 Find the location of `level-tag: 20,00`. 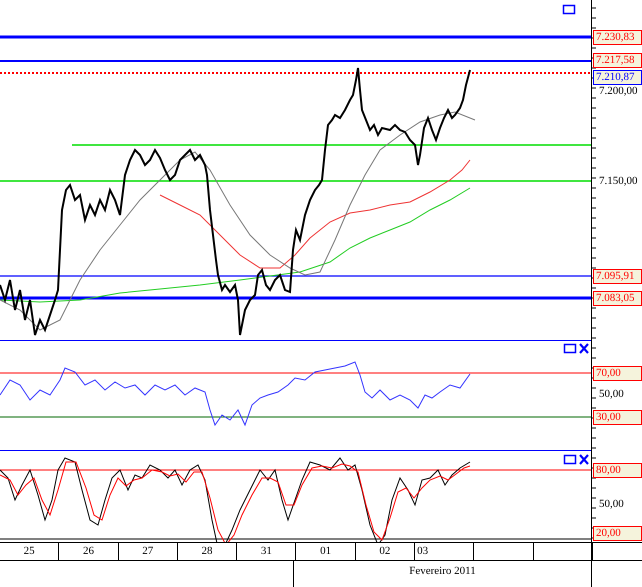

level-tag: 20,00 is located at coordinates (617, 533).